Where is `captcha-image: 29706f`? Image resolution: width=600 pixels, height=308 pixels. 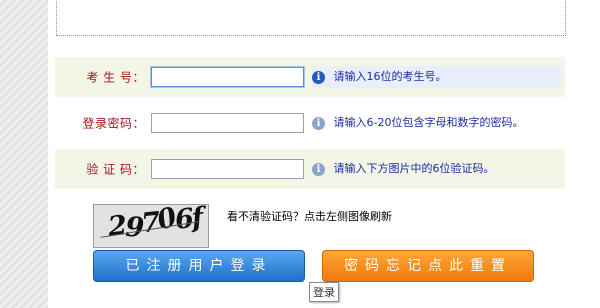
captcha-image: 29706f is located at coordinates (151, 226).